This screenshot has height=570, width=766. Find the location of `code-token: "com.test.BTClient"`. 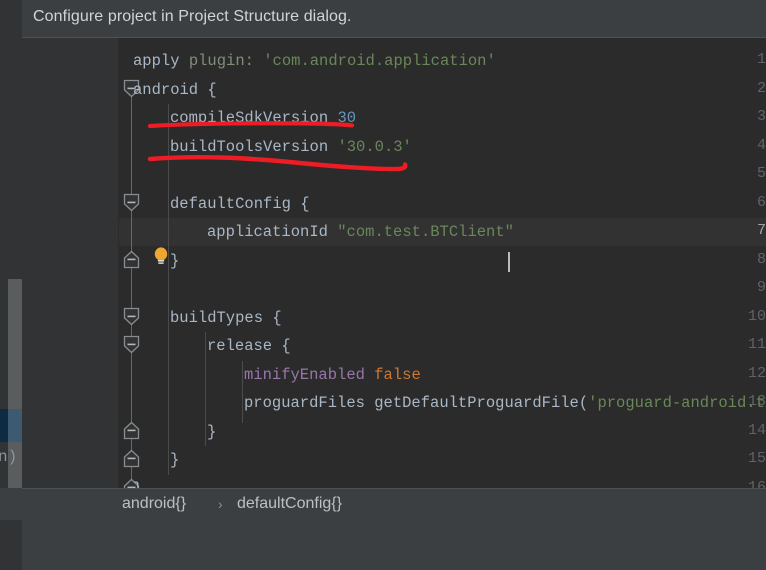

code-token: "com.test.BTClient" is located at coordinates (425, 232).